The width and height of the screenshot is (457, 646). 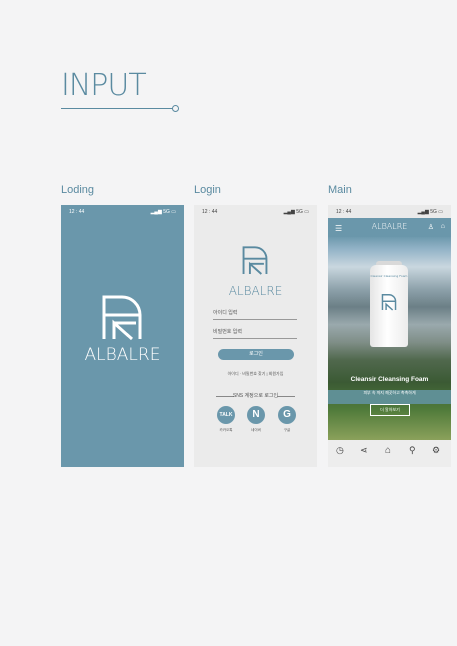 What do you see at coordinates (78, 190) in the screenshot?
I see `screen-label-loading: Loding` at bounding box center [78, 190].